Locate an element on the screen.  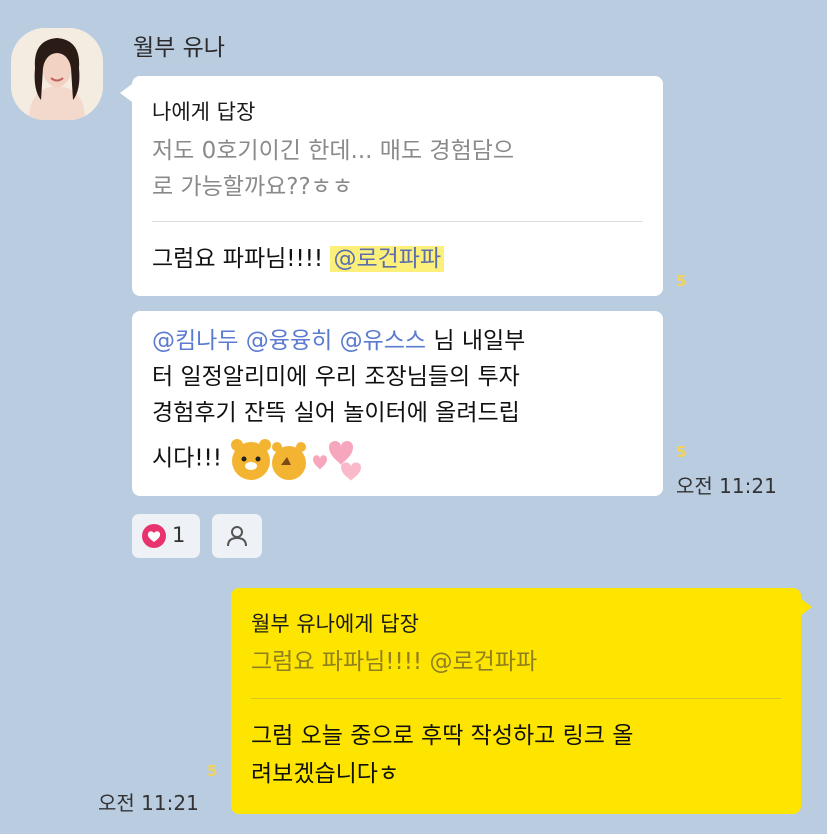
mention-yungyunghi: @융융히 is located at coordinates (289, 341).